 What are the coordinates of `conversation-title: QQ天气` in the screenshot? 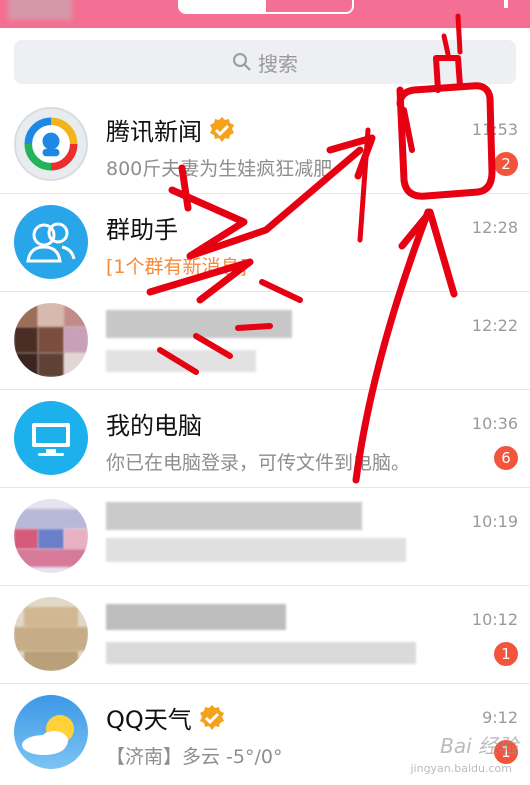 It's located at (166, 717).